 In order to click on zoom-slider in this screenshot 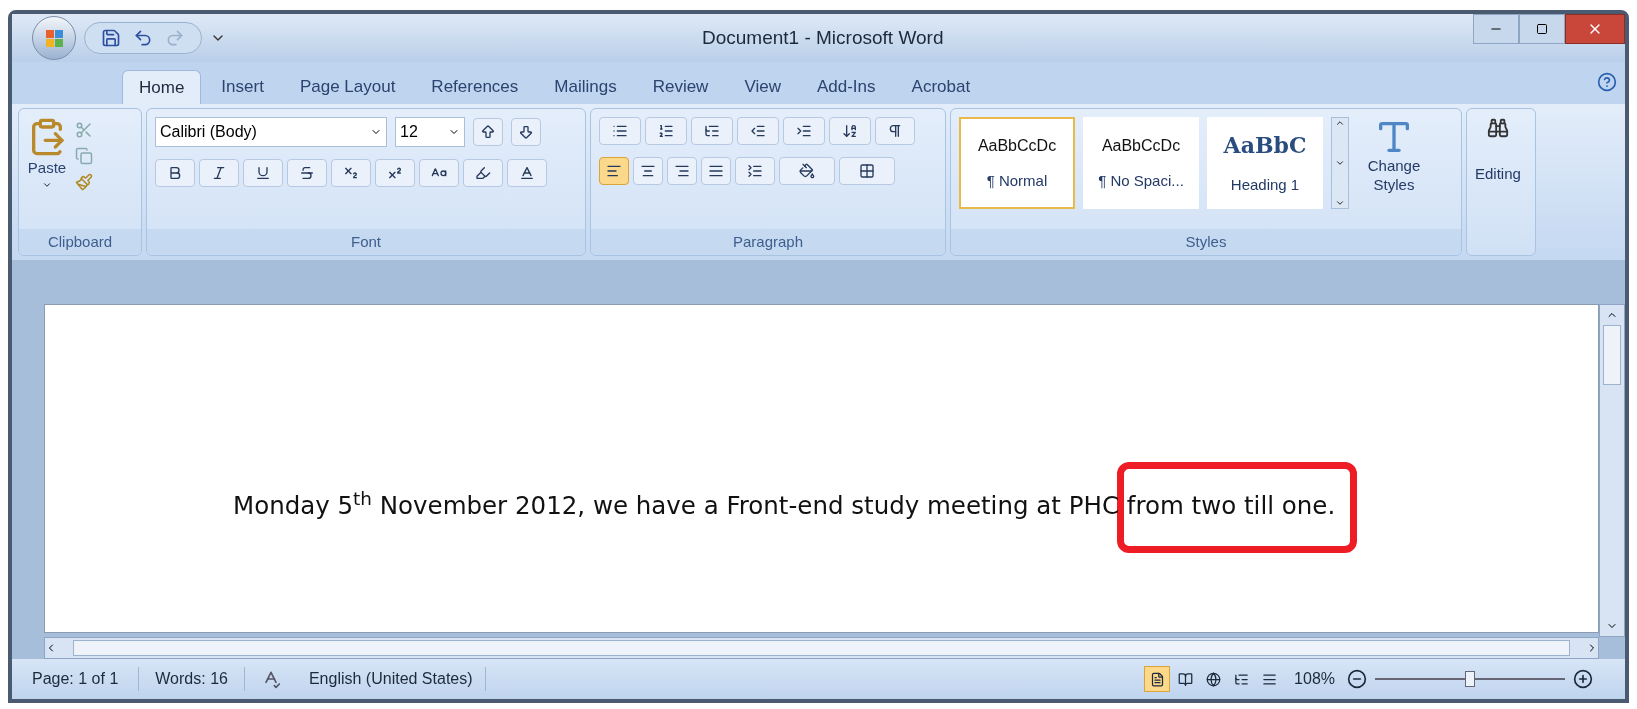, I will do `click(1470, 679)`.